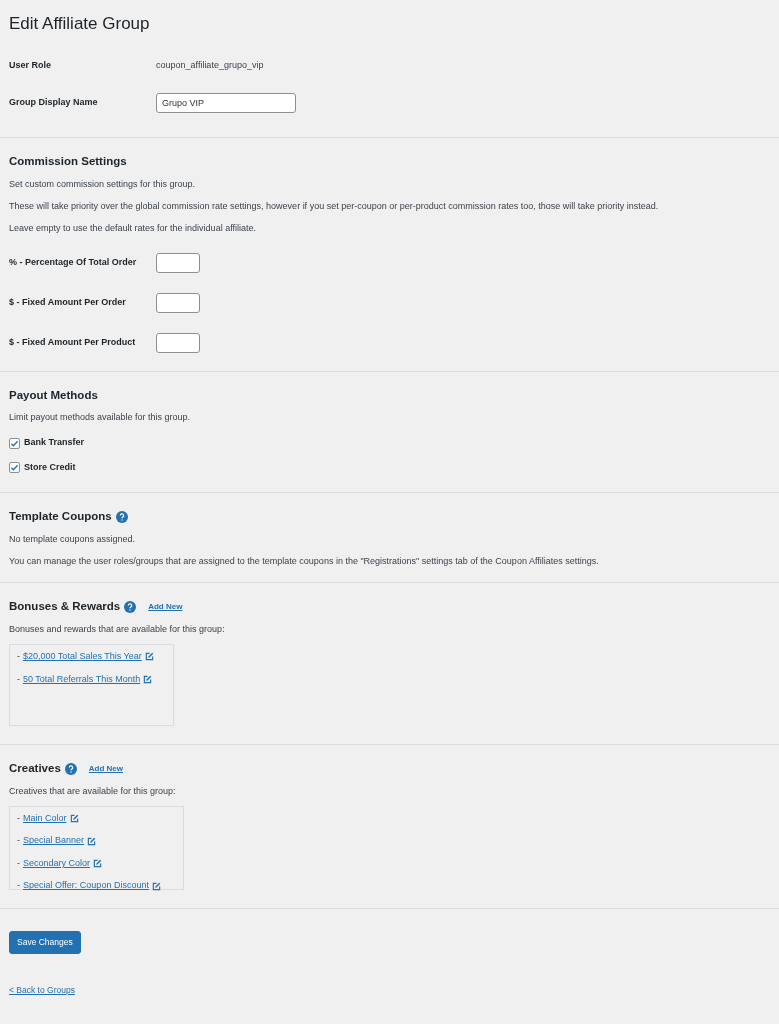 Image resolution: width=779 pixels, height=1024 pixels. Describe the element at coordinates (93, 791) in the screenshot. I see `description-text: Creatives that are available for this group:` at that location.